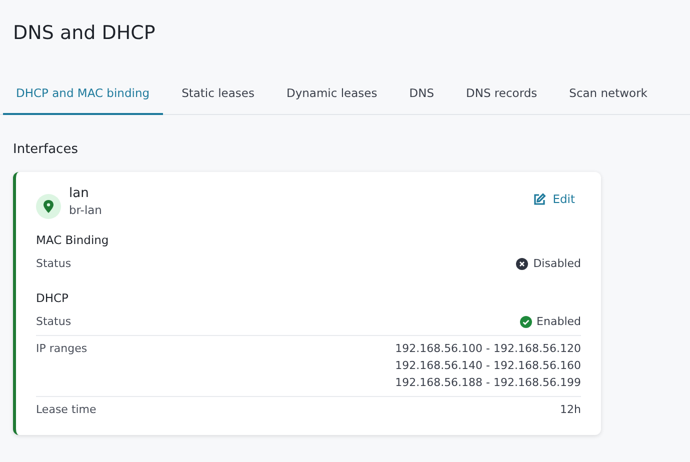 The image size is (690, 462). I want to click on status-value: Enabled, so click(558, 321).